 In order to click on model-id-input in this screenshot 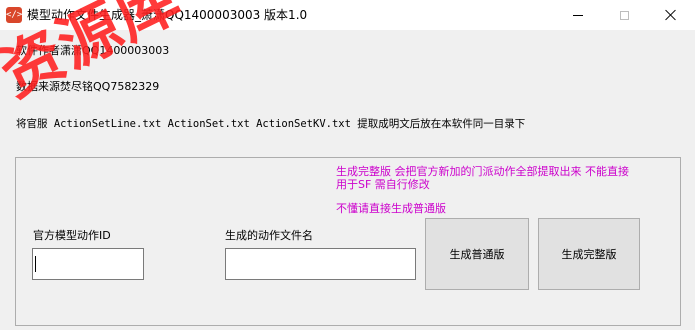, I will do `click(88, 264)`.